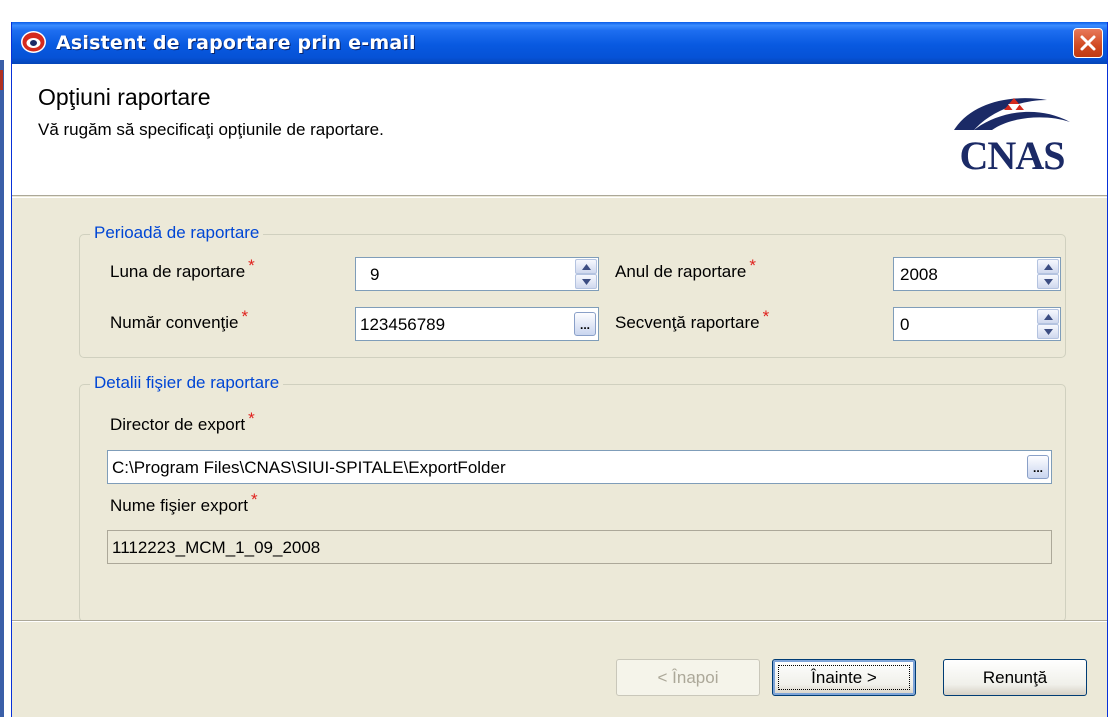 The height and width of the screenshot is (717, 1108). I want to click on month-label: Luna de raportare *, so click(182, 269).